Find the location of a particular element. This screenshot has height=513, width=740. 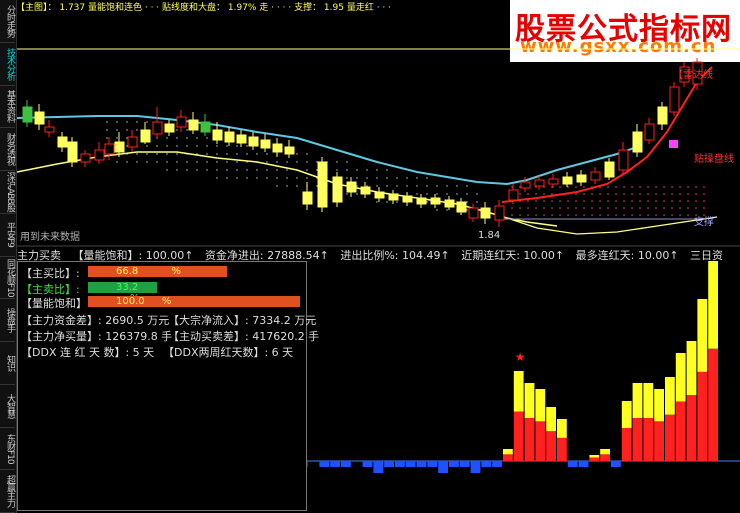

future-data-warning: 用到未来数据 is located at coordinates (50, 237).